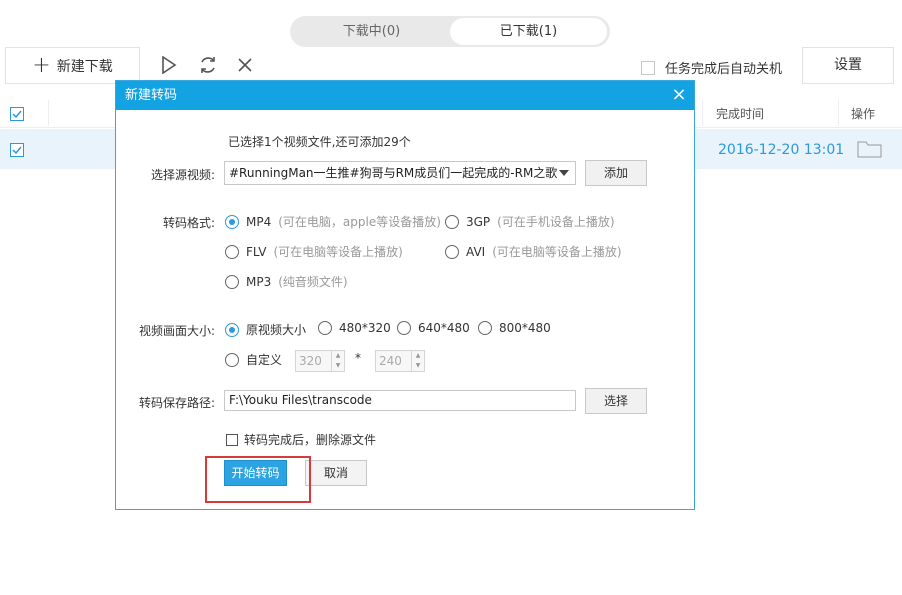 The image size is (902, 595). I want to click on custom-height-stepper: 240 ▲ ▼, so click(400, 361).